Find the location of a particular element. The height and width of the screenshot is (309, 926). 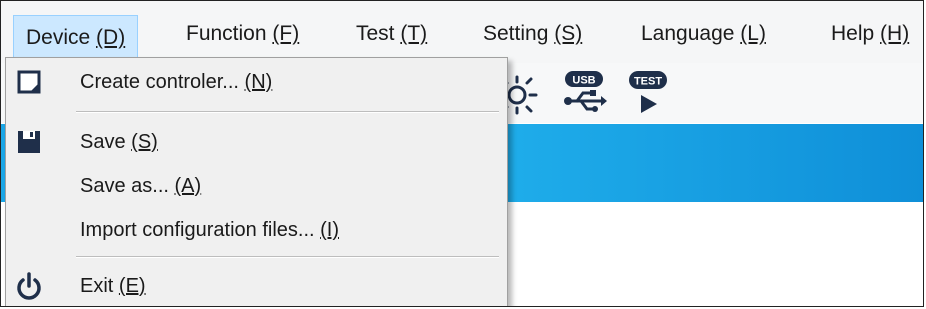

usb-icon-text: USB is located at coordinates (583, 81).